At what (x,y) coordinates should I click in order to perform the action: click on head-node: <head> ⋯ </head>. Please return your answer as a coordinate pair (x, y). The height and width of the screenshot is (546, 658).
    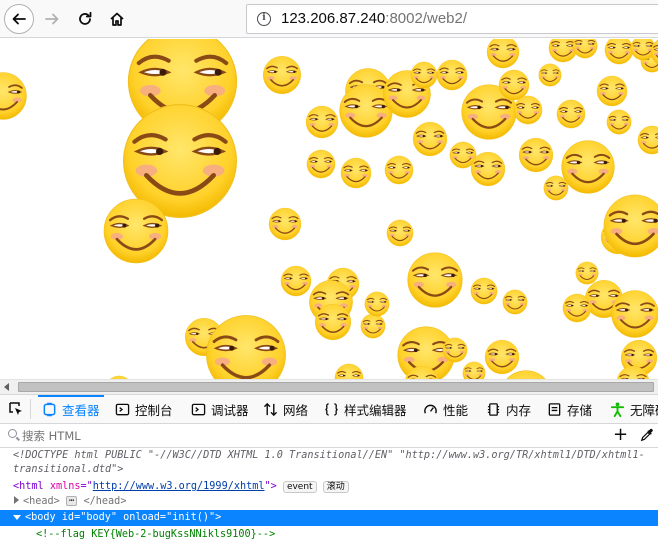
    Looking at the image, I should click on (329, 502).